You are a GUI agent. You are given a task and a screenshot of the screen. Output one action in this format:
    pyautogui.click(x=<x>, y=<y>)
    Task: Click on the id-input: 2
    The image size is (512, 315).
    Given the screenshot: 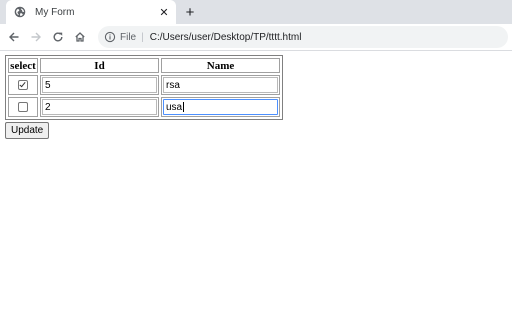 What is the action you would take?
    pyautogui.click(x=99, y=107)
    